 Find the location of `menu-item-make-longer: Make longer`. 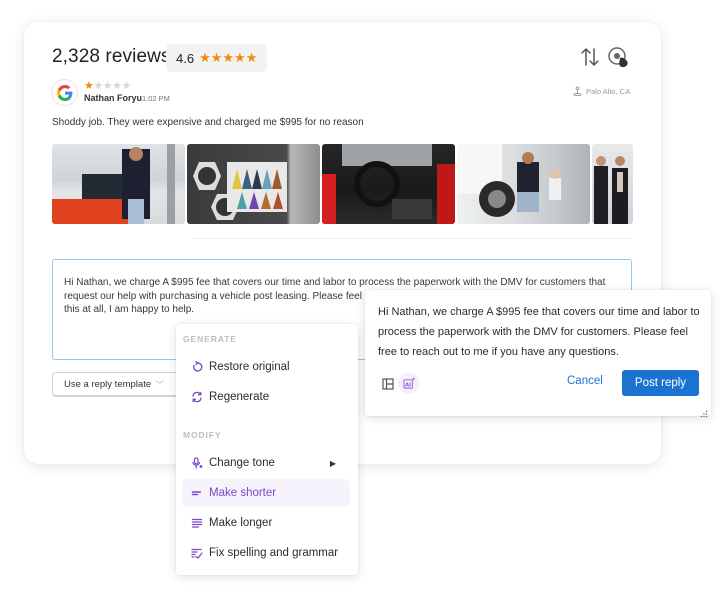

menu-item-make-longer: Make longer is located at coordinates (266, 523).